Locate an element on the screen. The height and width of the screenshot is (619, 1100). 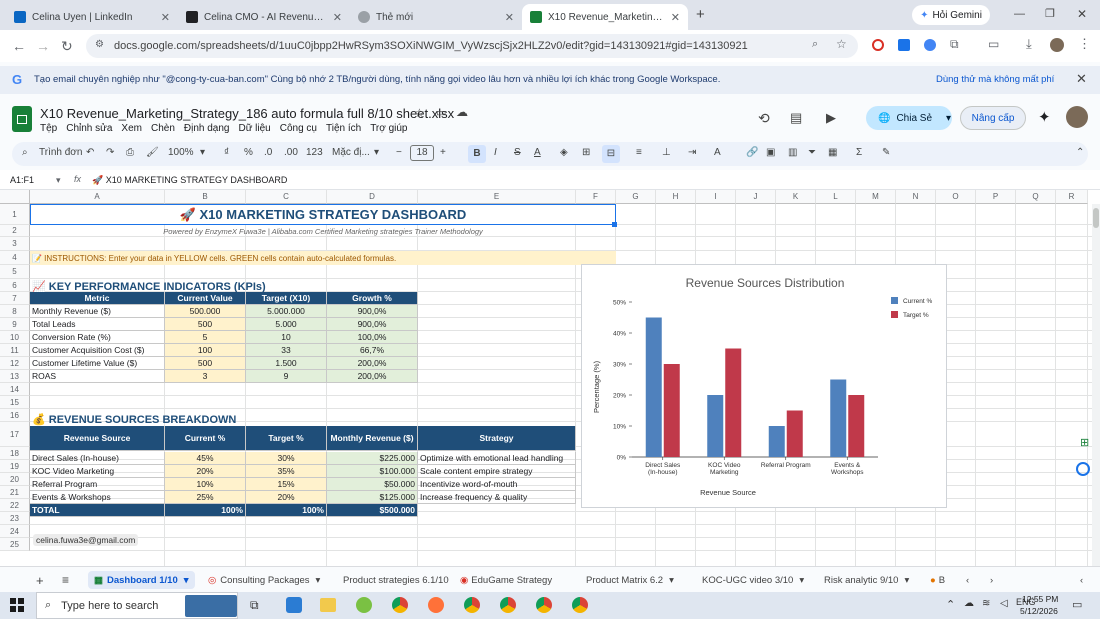
translate-icon is located at coordinates (904, 45).